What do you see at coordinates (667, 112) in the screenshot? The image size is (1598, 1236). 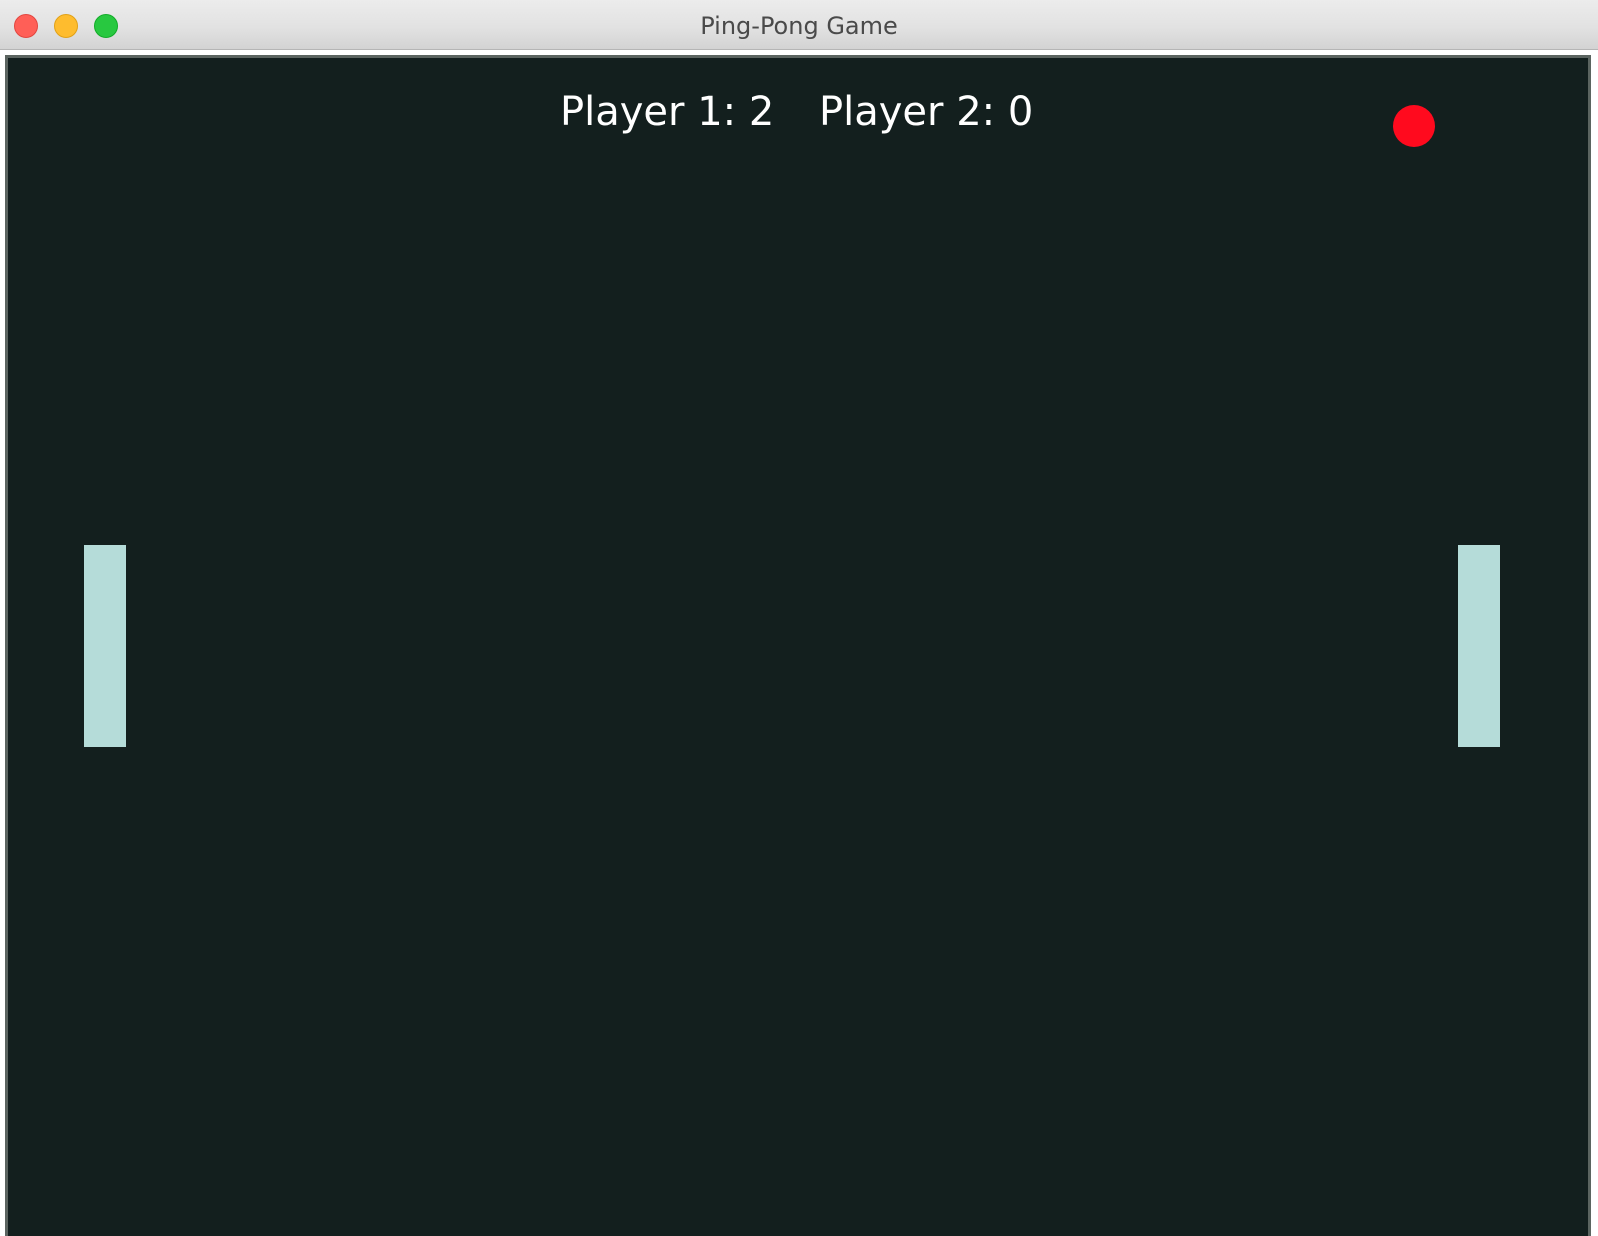 I see `player1-score: Player 1: 2` at bounding box center [667, 112].